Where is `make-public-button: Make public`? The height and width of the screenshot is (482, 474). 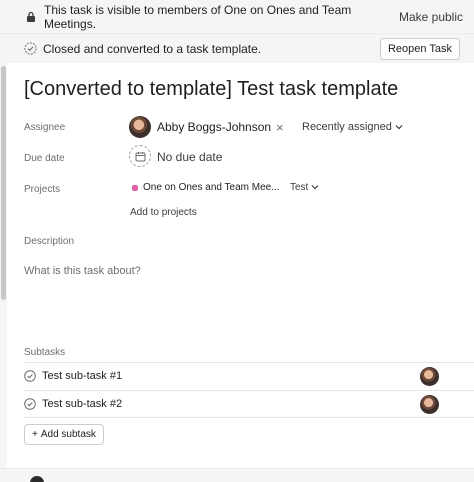 make-public-button: Make public is located at coordinates (431, 17).